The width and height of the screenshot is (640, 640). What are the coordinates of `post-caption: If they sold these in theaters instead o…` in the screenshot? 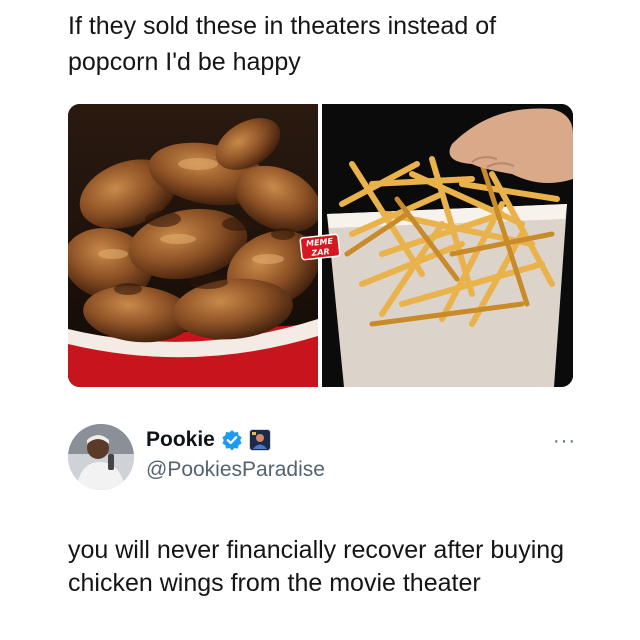 It's located at (282, 44).